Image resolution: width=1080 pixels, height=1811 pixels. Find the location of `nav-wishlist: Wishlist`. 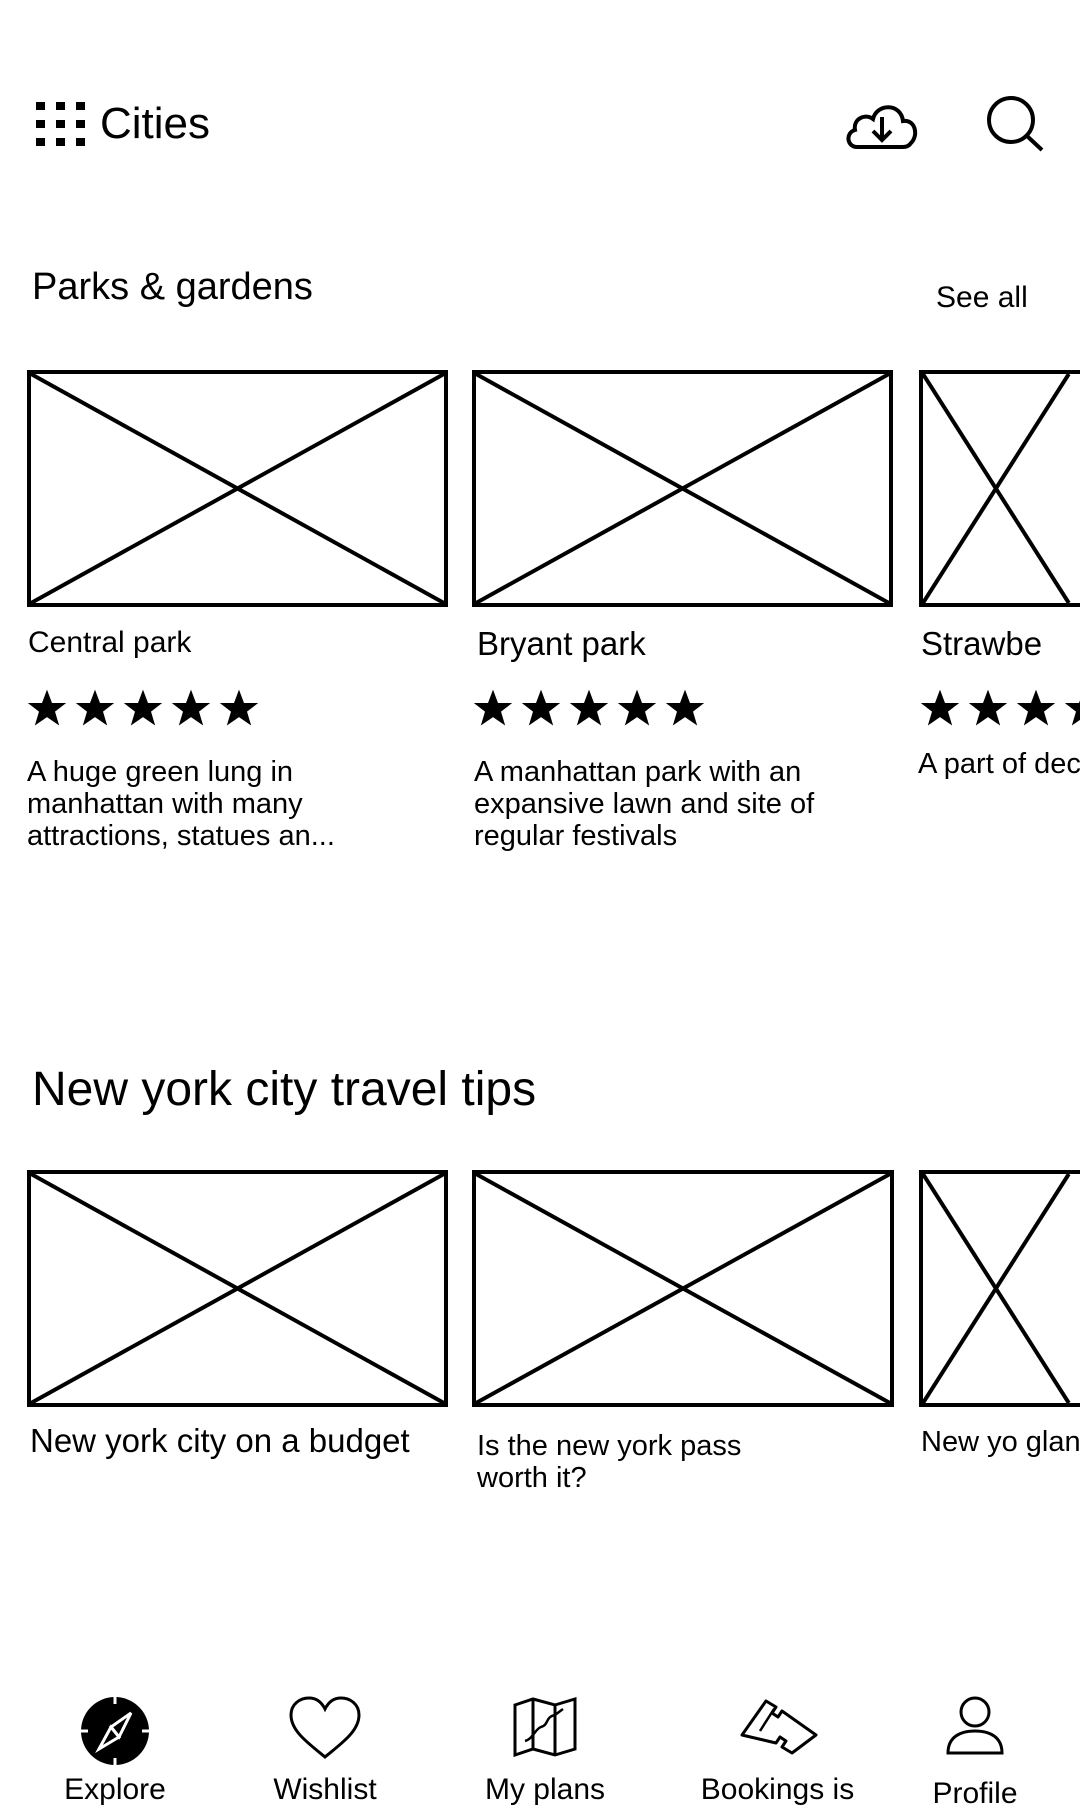

nav-wishlist: Wishlist is located at coordinates (325, 1750).